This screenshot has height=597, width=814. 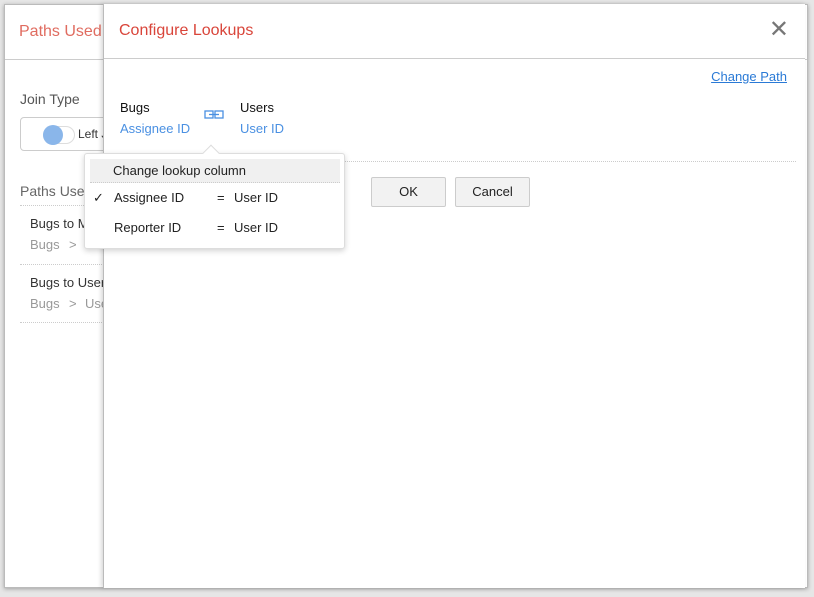 What do you see at coordinates (155, 128) in the screenshot?
I see `left-column-link: Assignee ID` at bounding box center [155, 128].